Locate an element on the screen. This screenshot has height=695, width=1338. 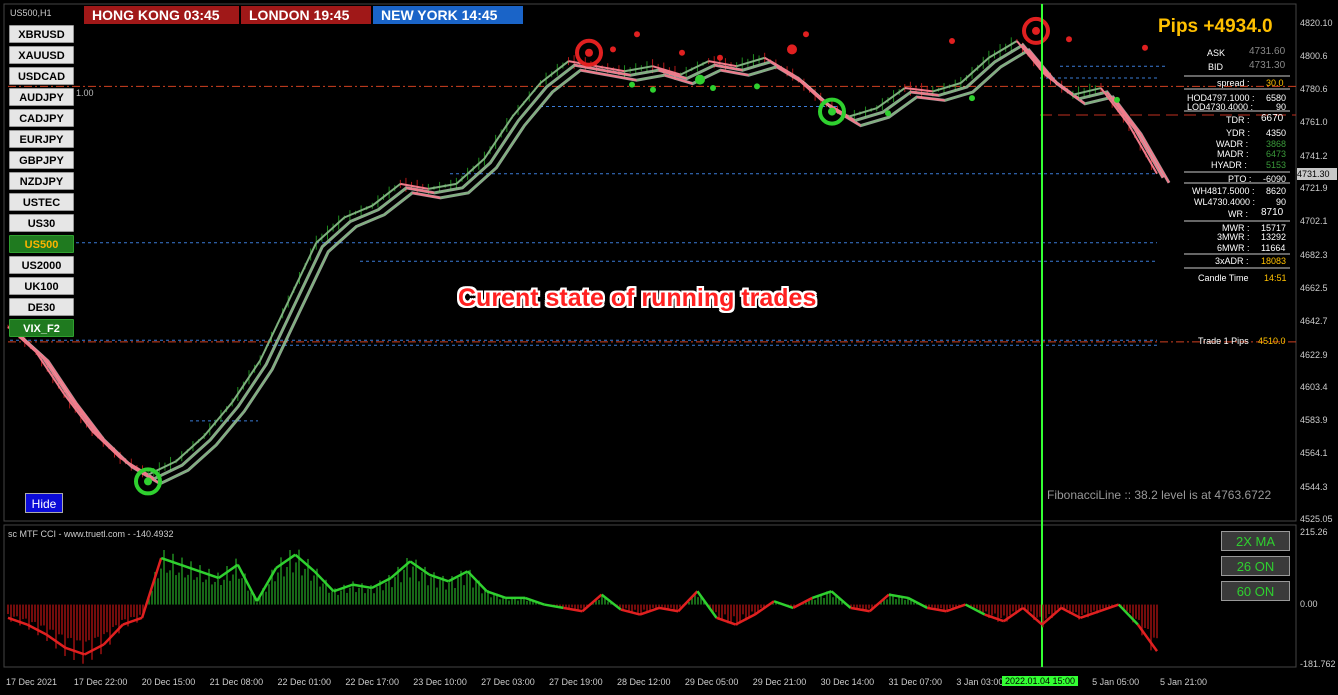
price-tick-label: 4741.2 is located at coordinates (1314, 155).